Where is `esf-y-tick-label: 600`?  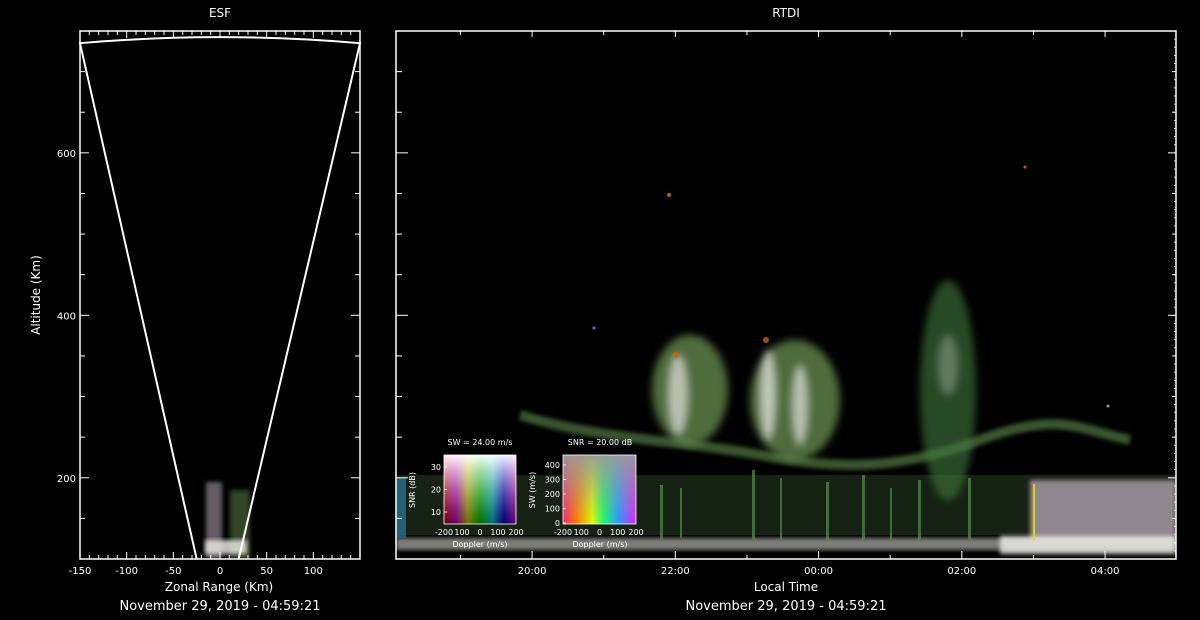
esf-y-tick-label: 600 is located at coordinates (66, 154).